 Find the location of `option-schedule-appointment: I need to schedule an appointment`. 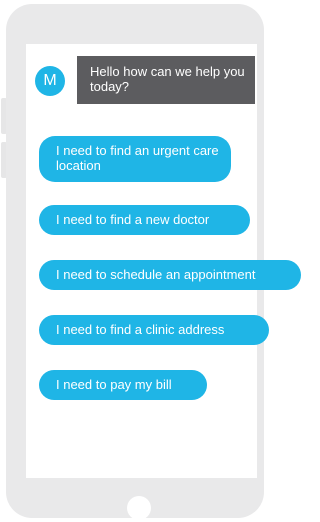

option-schedule-appointment: I need to schedule an appointment is located at coordinates (170, 275).